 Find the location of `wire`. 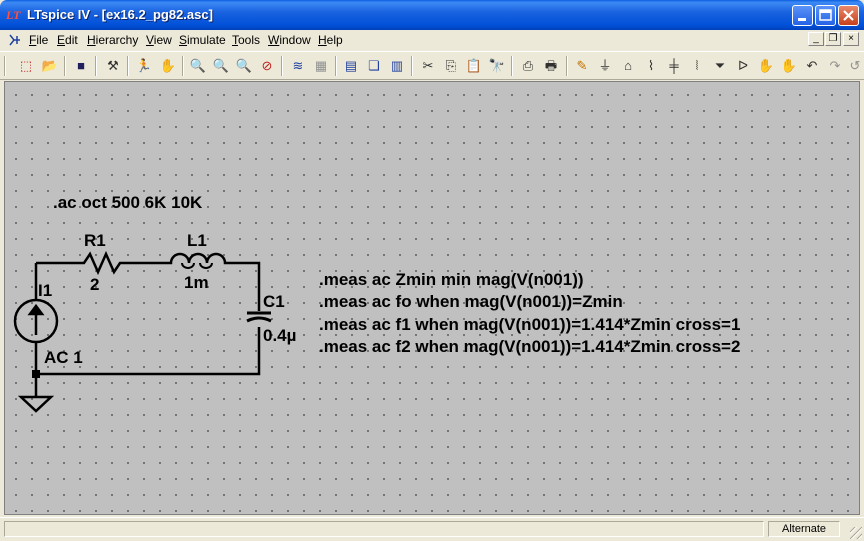

wire is located at coordinates (244, 286).